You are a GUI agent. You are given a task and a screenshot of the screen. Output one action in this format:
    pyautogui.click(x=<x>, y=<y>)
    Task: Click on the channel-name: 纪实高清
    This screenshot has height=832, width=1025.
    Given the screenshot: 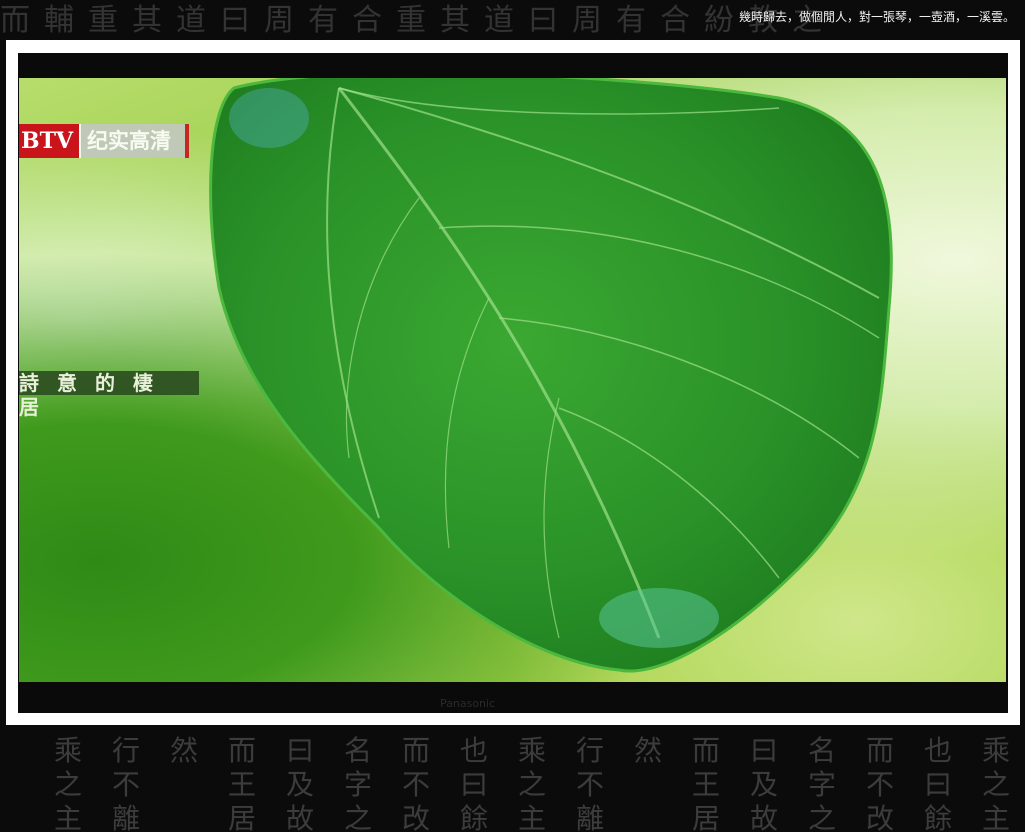 What is the action you would take?
    pyautogui.click(x=134, y=141)
    